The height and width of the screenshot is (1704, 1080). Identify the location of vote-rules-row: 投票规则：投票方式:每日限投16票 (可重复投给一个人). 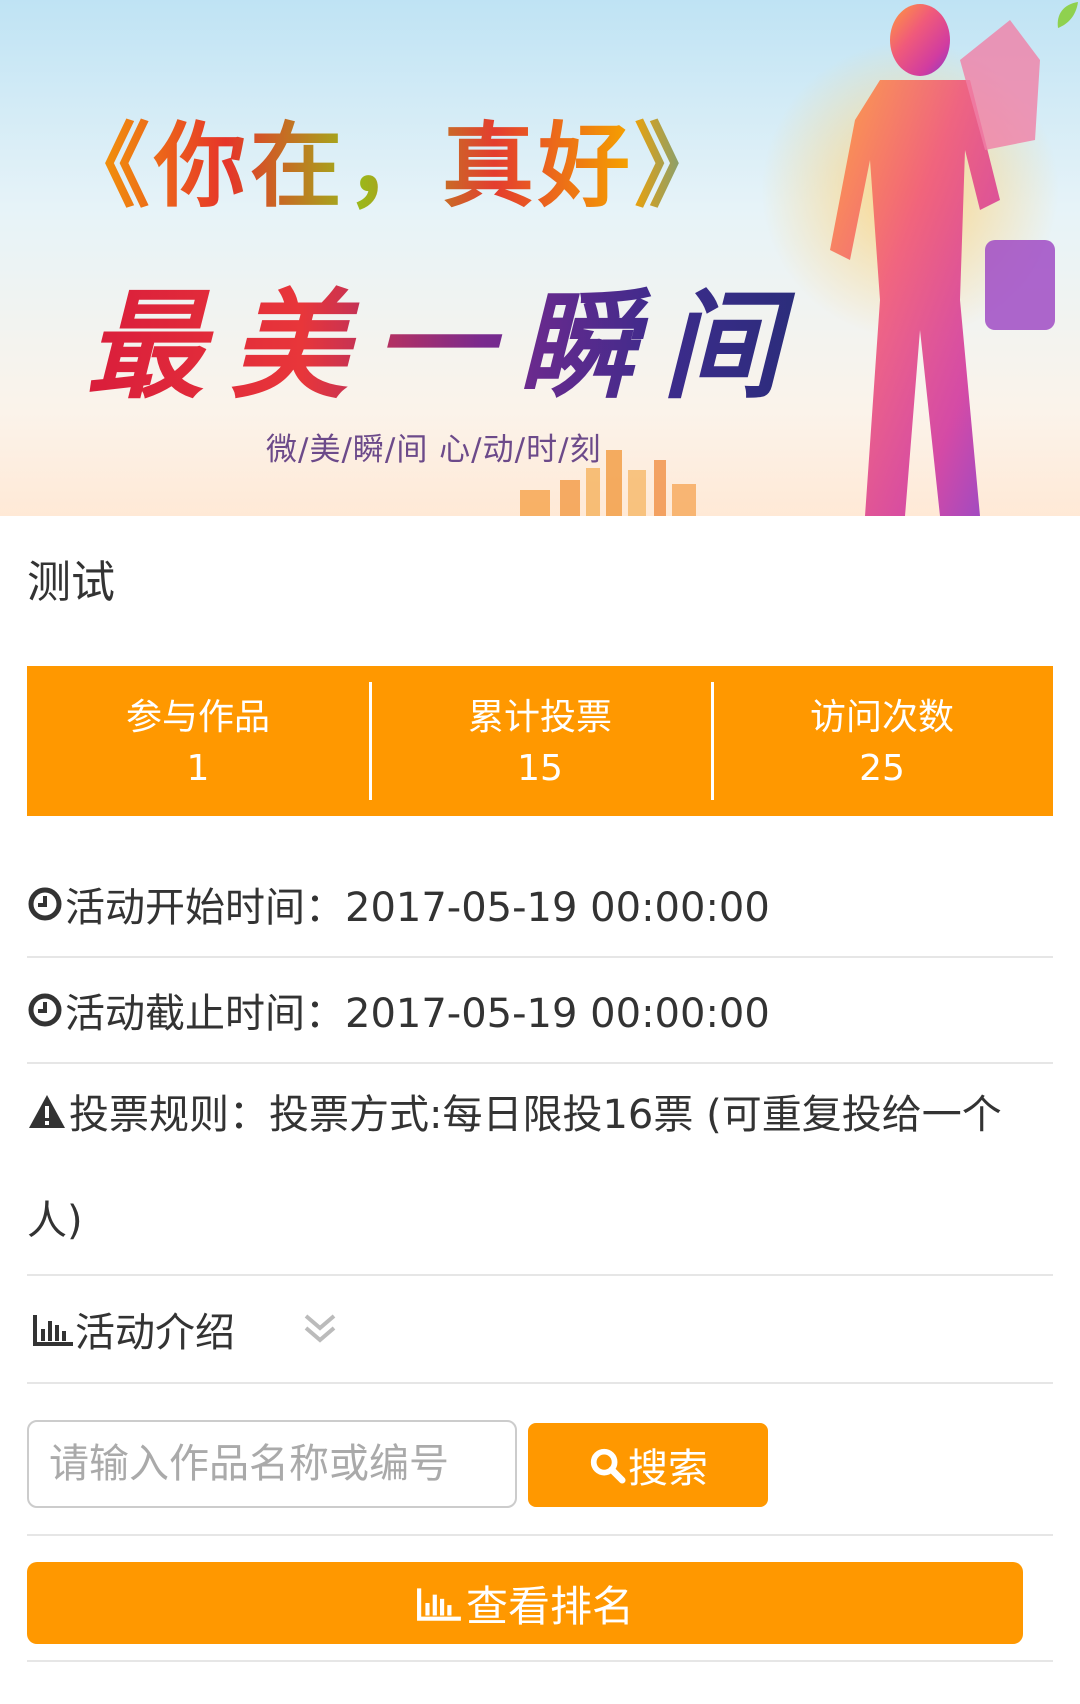
(540, 1169).